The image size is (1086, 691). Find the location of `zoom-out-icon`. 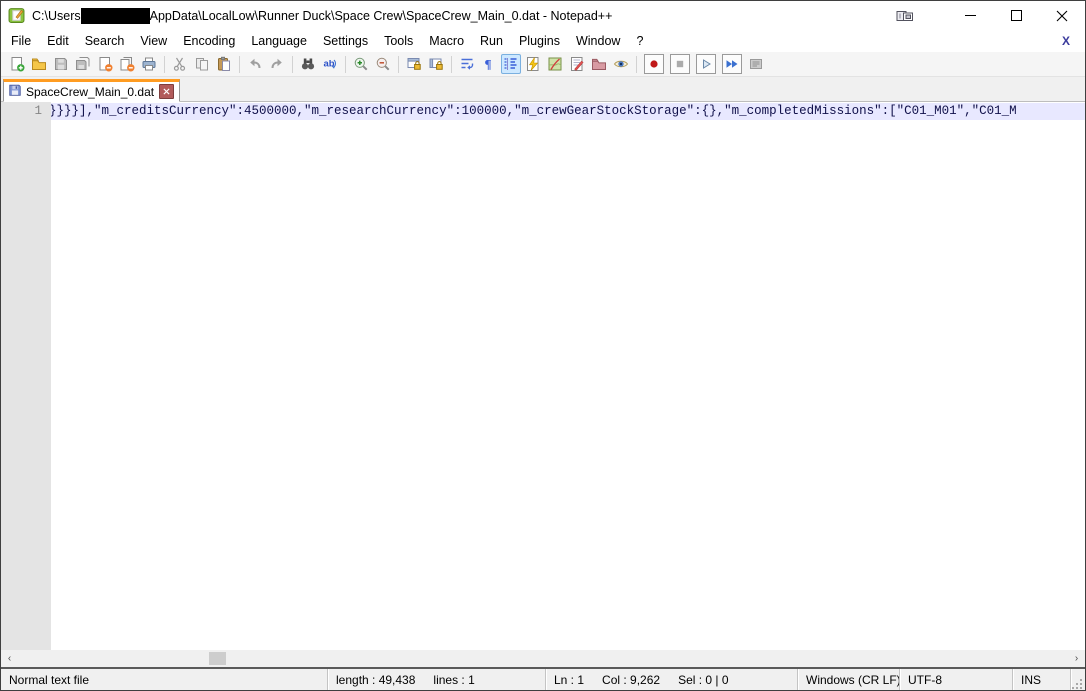

zoom-out-icon is located at coordinates (383, 64).